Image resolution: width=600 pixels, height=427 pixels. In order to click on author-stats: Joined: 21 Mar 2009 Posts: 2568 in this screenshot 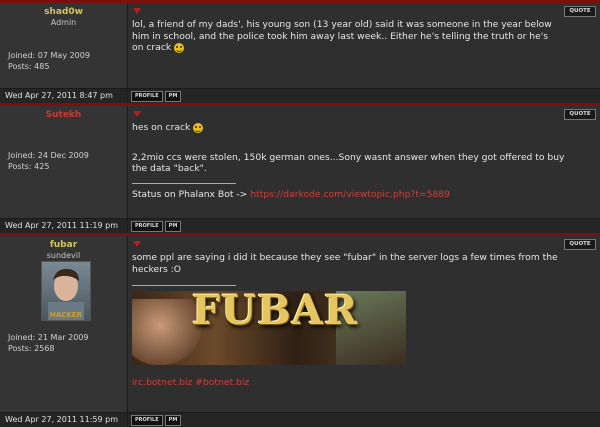, I will do `click(48, 343)`.